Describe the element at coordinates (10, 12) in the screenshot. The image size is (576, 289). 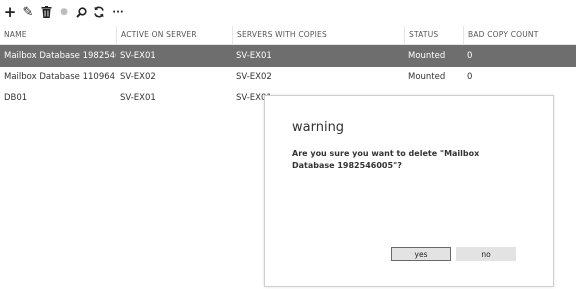
I see `add-icon: +` at that location.